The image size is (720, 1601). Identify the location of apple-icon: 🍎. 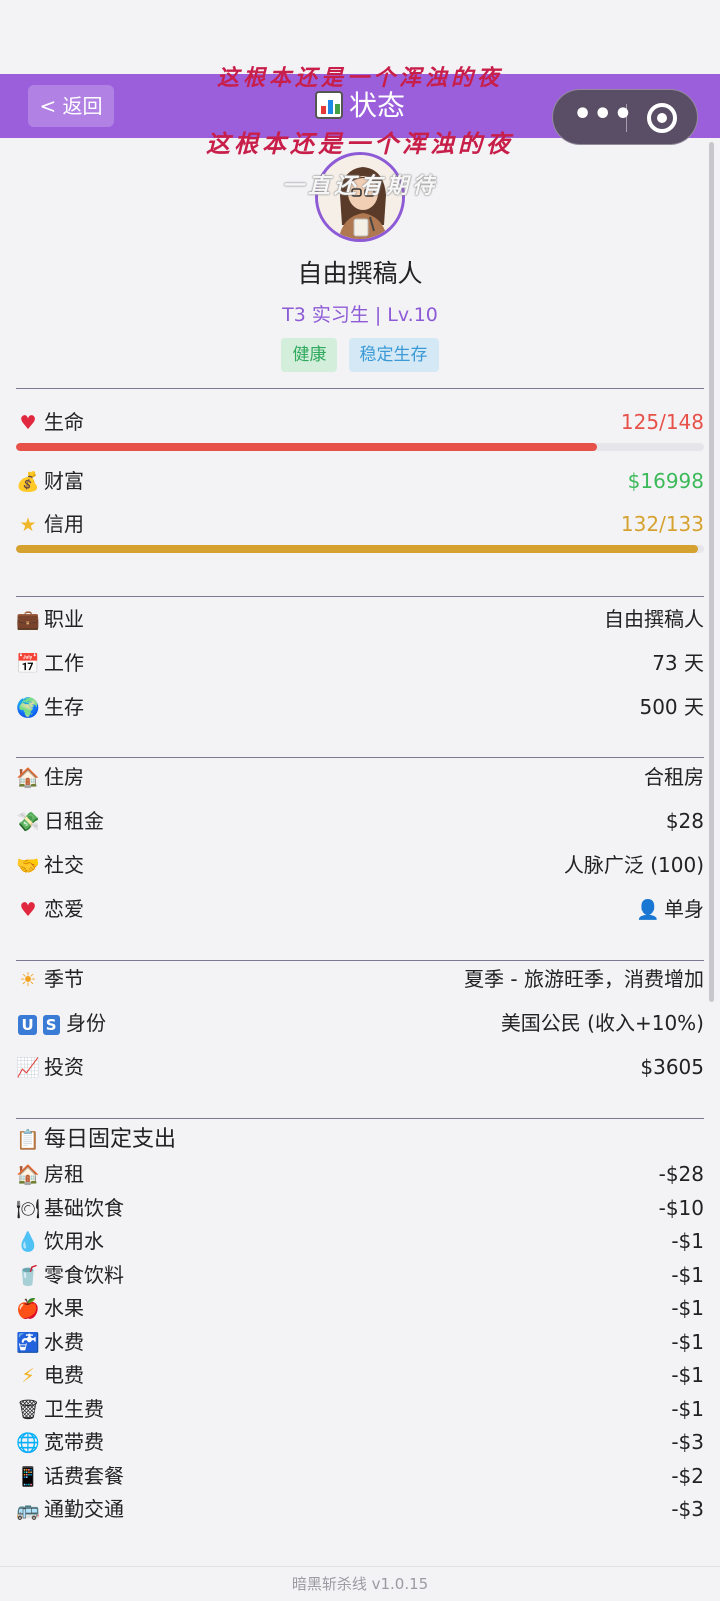
(28, 1309).